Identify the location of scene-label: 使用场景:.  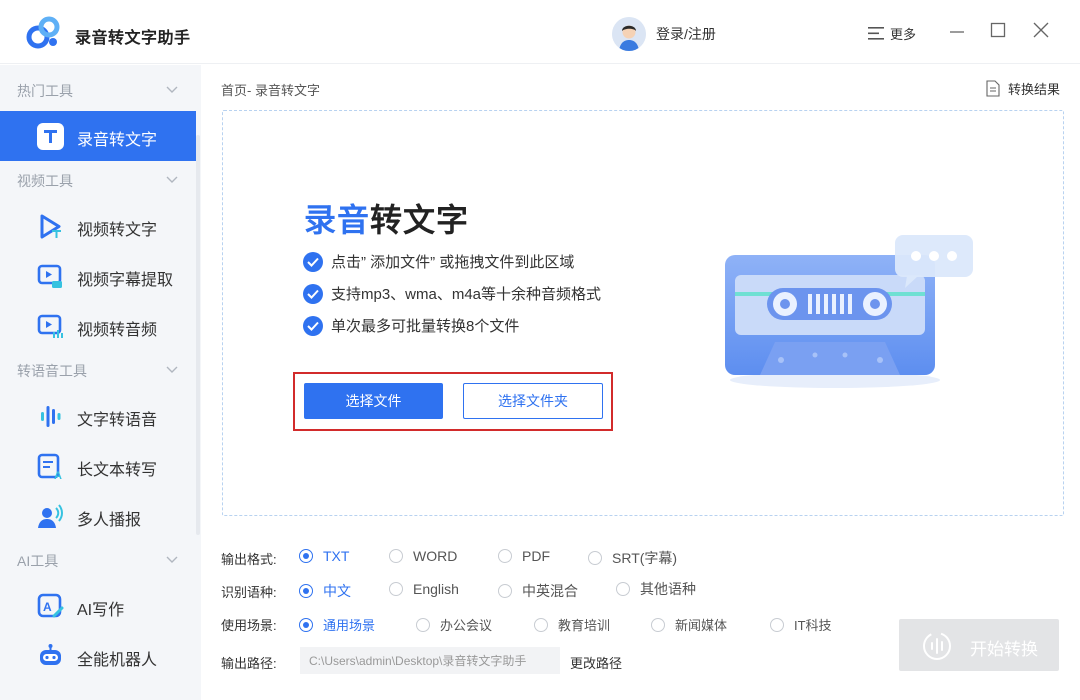
(249, 625).